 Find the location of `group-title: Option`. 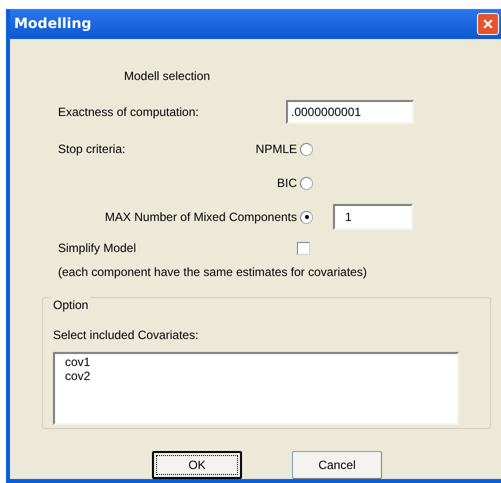

group-title: Option is located at coordinates (70, 305).